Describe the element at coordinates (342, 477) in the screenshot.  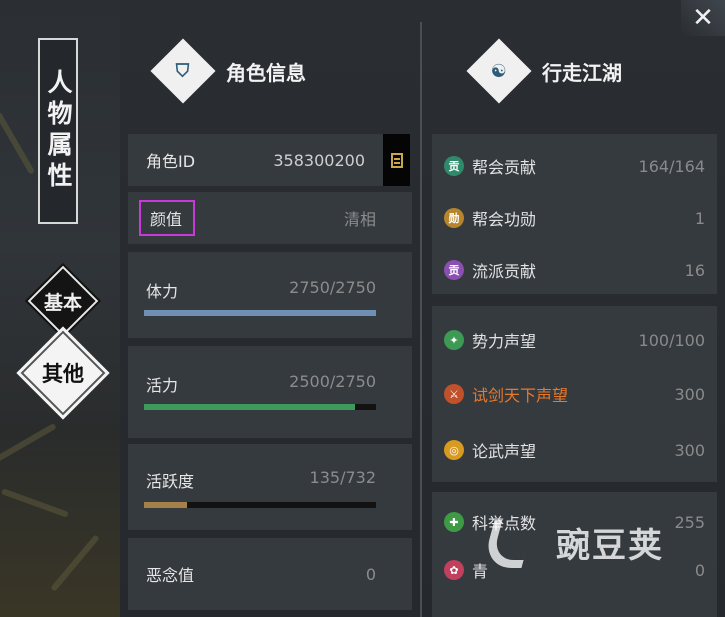
I see `activity-value: 135/732` at that location.